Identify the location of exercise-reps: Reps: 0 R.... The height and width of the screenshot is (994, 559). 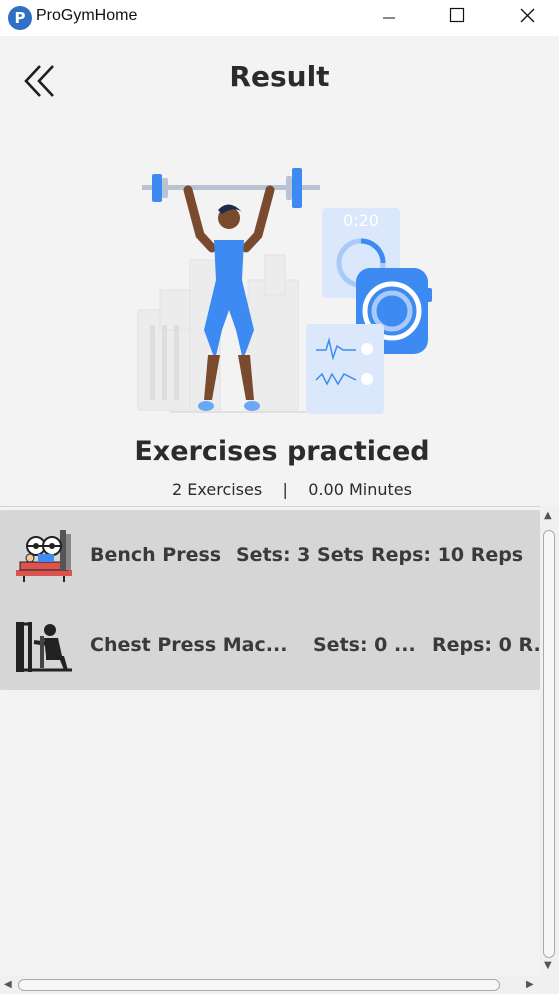
(494, 645).